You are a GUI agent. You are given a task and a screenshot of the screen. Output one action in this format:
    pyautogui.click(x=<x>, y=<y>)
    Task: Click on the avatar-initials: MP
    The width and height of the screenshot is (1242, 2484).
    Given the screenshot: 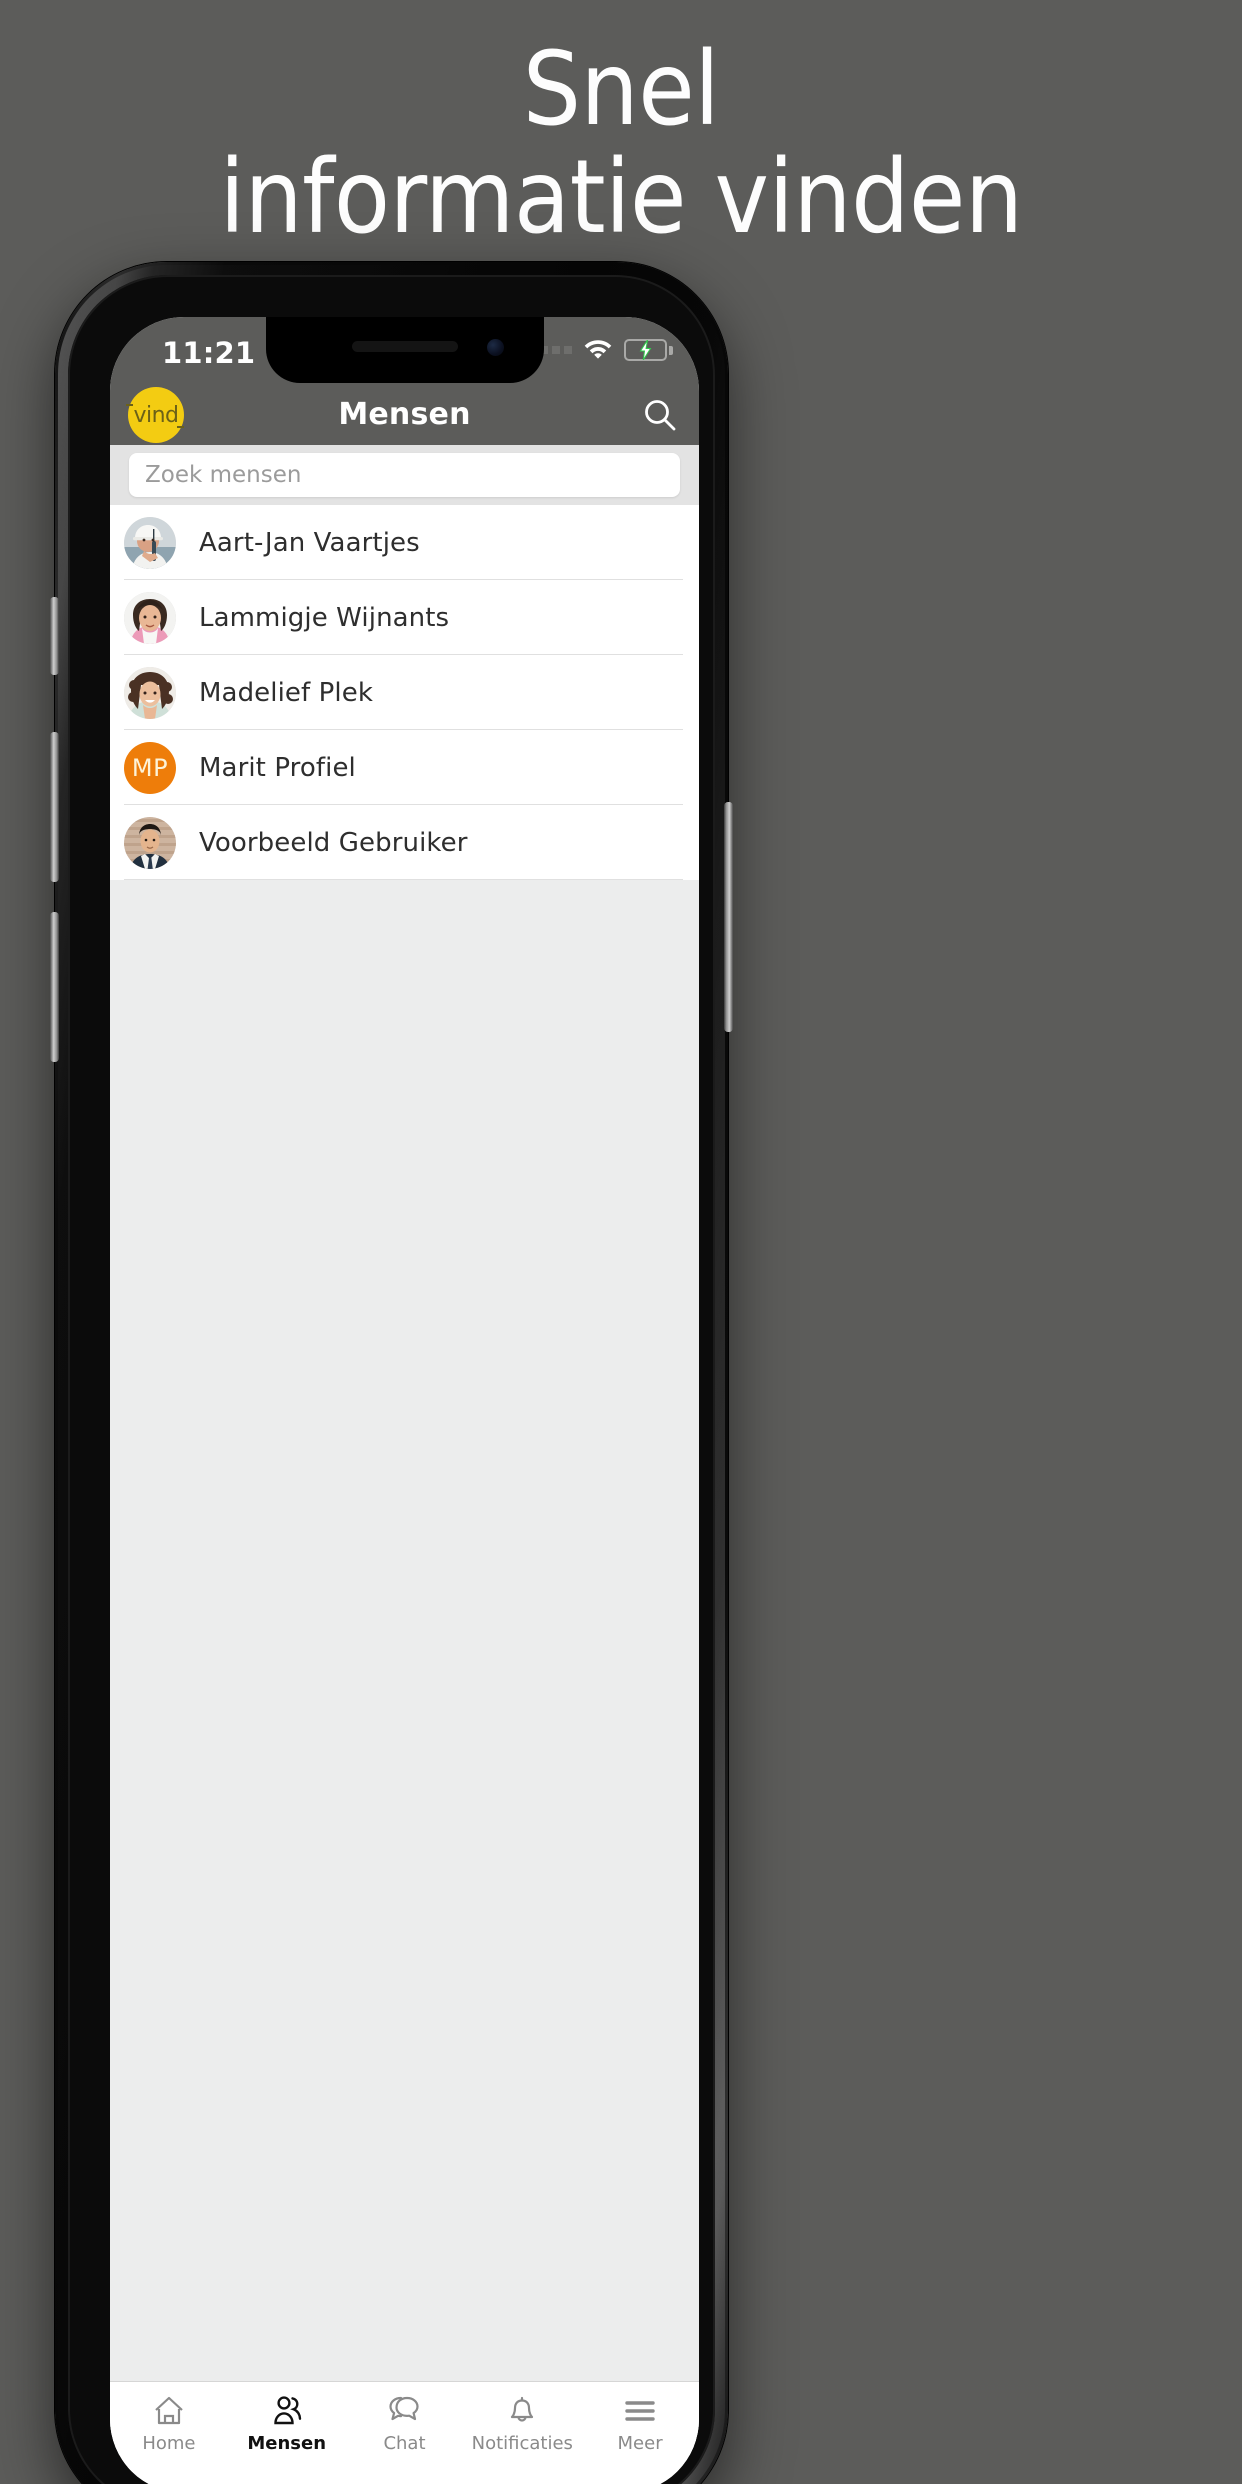 What is the action you would take?
    pyautogui.click(x=150, y=767)
    